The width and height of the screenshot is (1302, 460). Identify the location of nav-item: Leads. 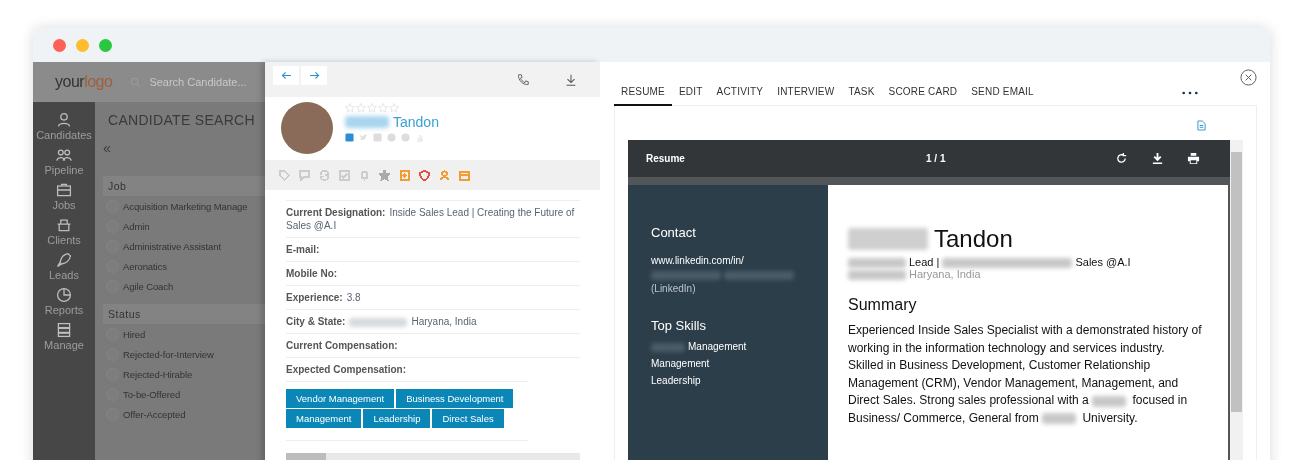
(64, 266).